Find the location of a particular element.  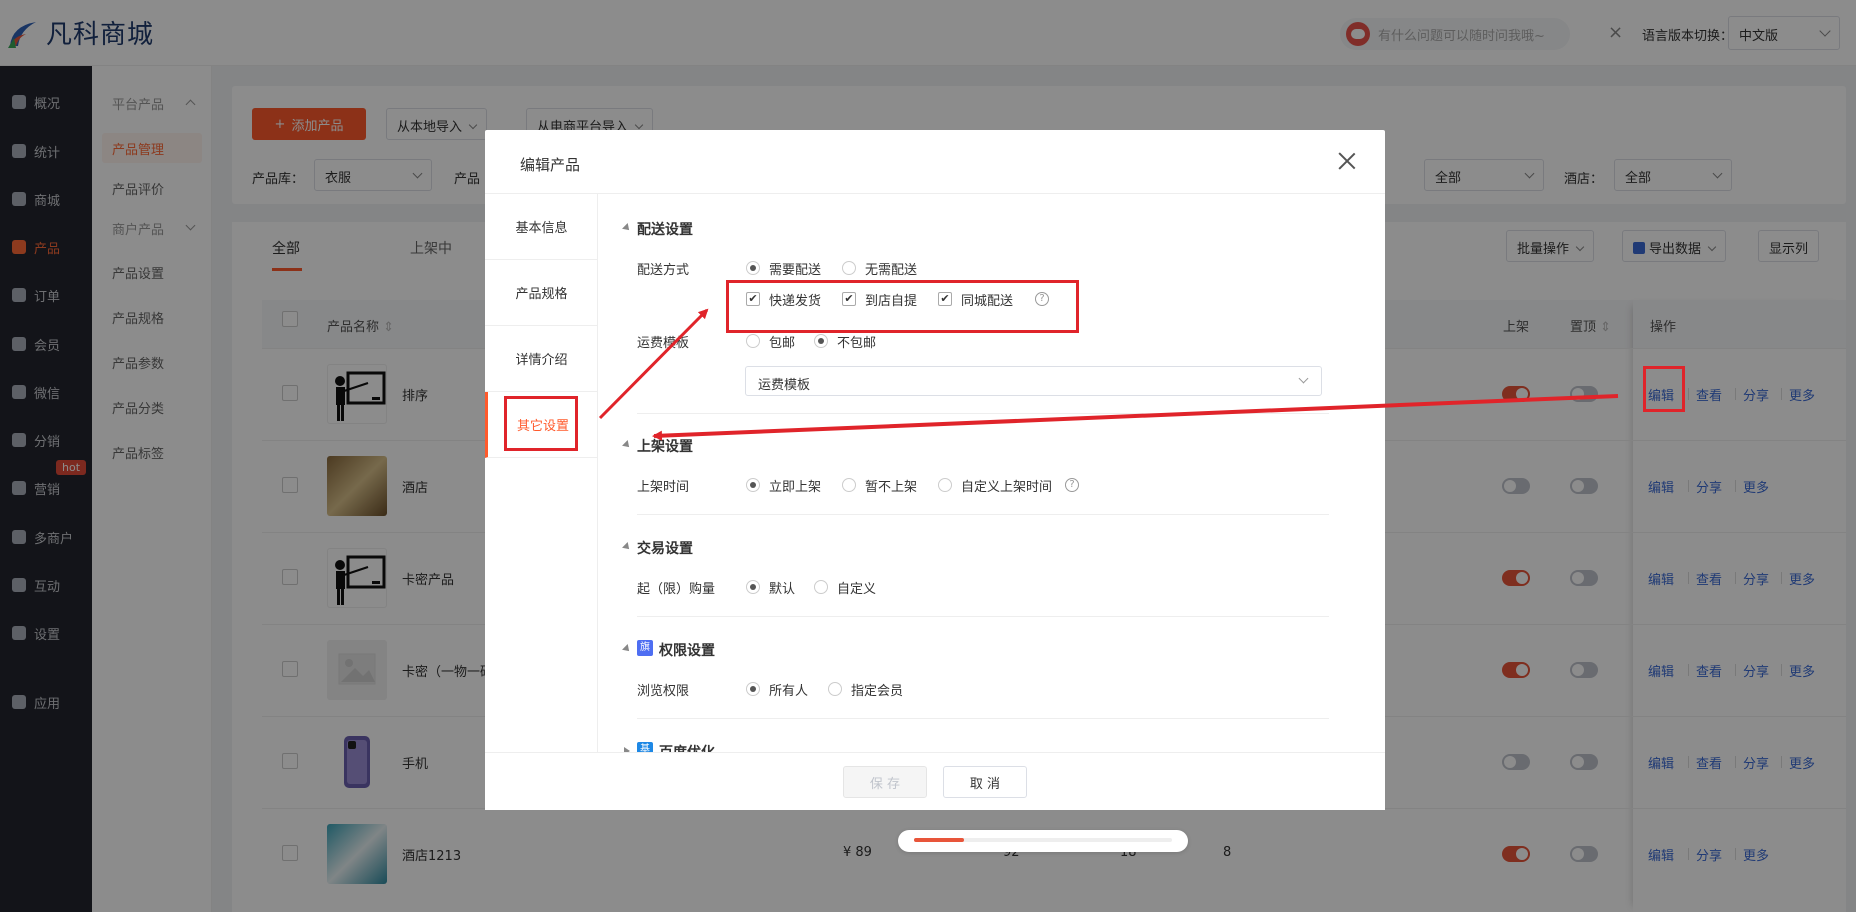

arrow-other-settings-to-delivery is located at coordinates (653, 364).